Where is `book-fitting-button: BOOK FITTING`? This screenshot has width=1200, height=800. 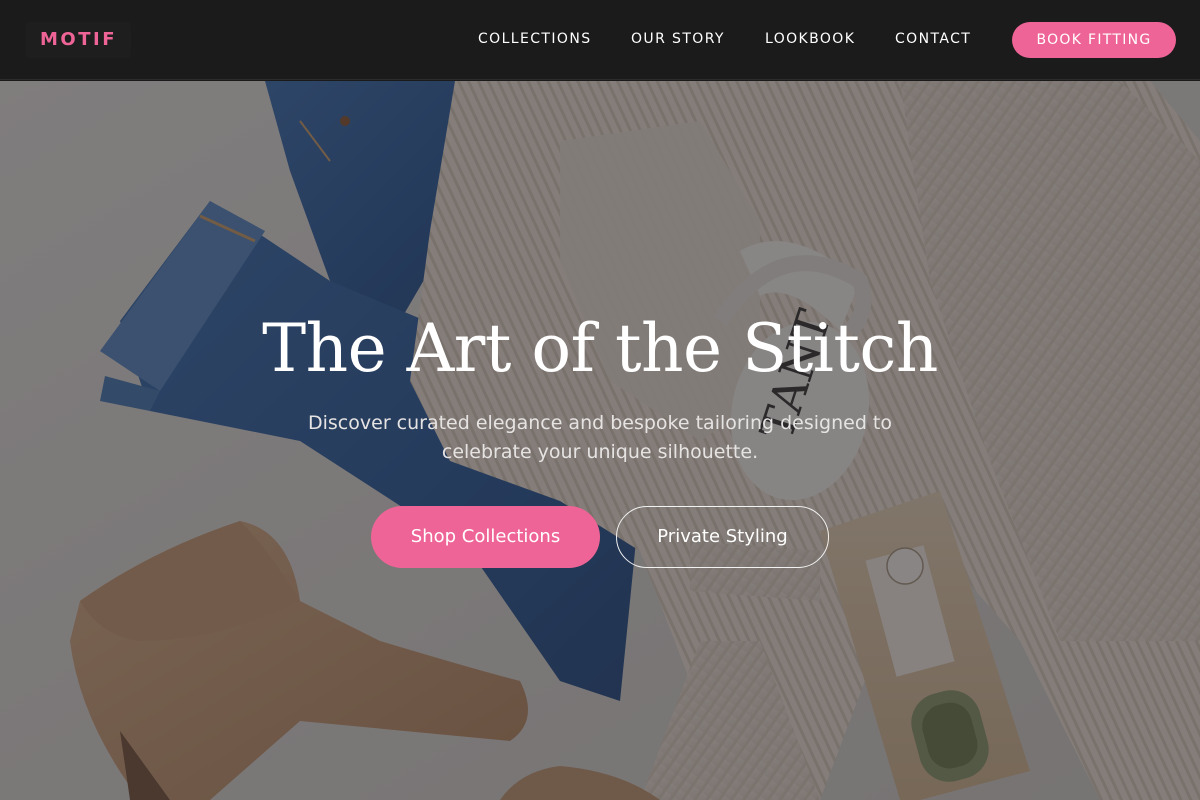
book-fitting-button: BOOK FITTING is located at coordinates (1094, 40).